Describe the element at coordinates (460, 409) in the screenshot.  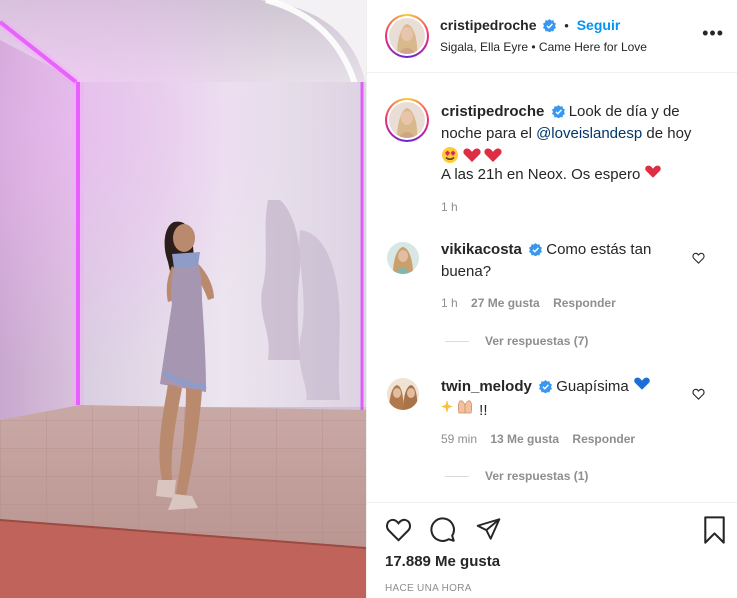
I see `sparkles-icon` at that location.